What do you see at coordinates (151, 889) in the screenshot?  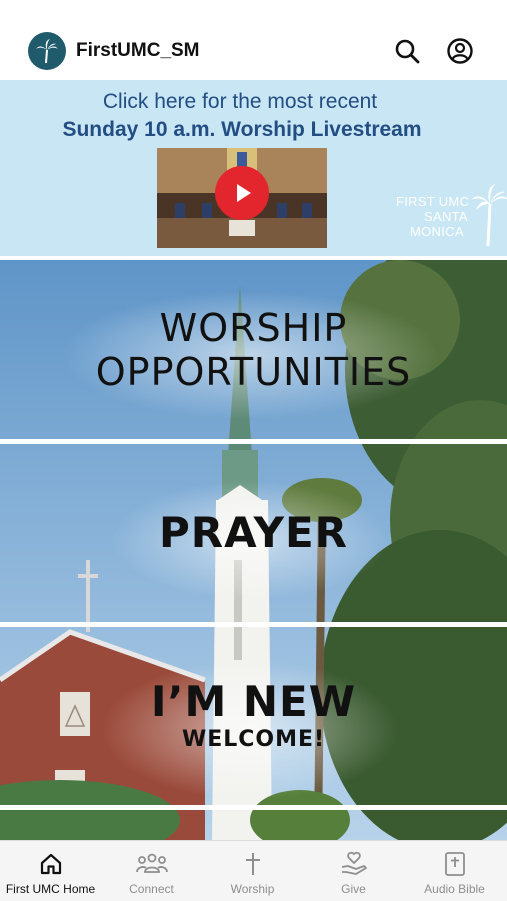 I see `nav-label: Connect` at bounding box center [151, 889].